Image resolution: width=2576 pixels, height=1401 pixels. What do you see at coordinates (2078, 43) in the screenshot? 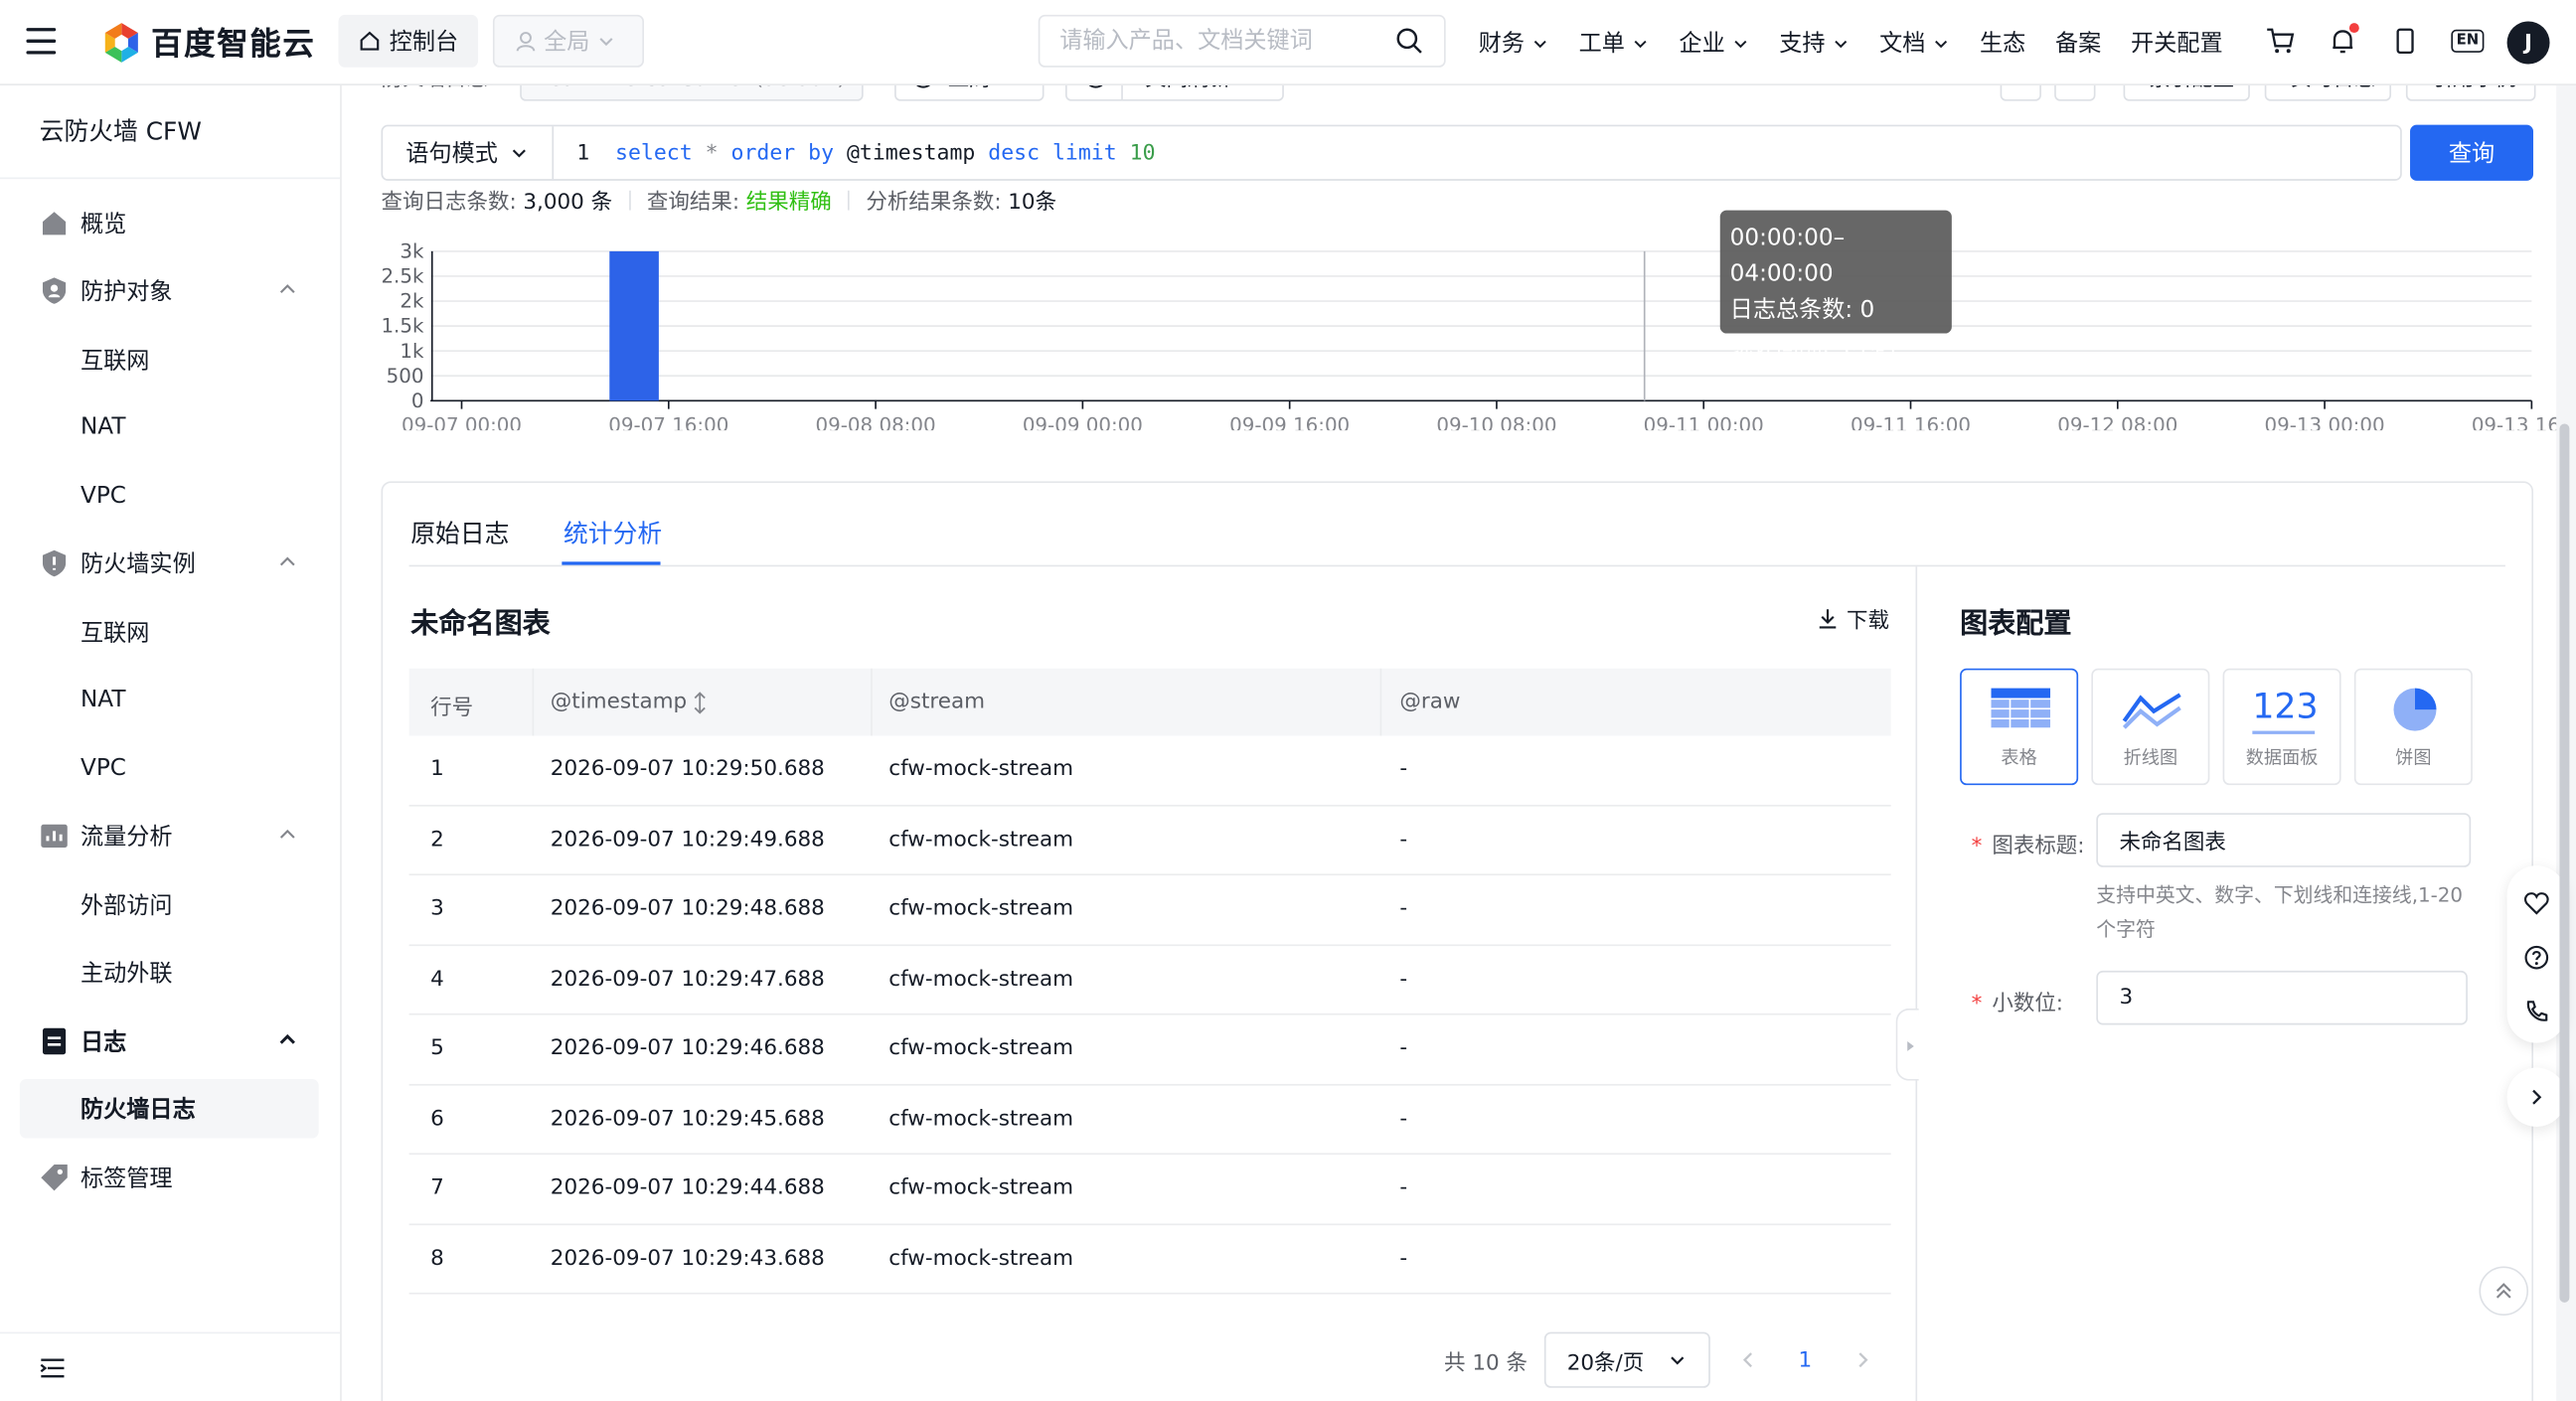
I see `nav-link-6: 备案` at bounding box center [2078, 43].